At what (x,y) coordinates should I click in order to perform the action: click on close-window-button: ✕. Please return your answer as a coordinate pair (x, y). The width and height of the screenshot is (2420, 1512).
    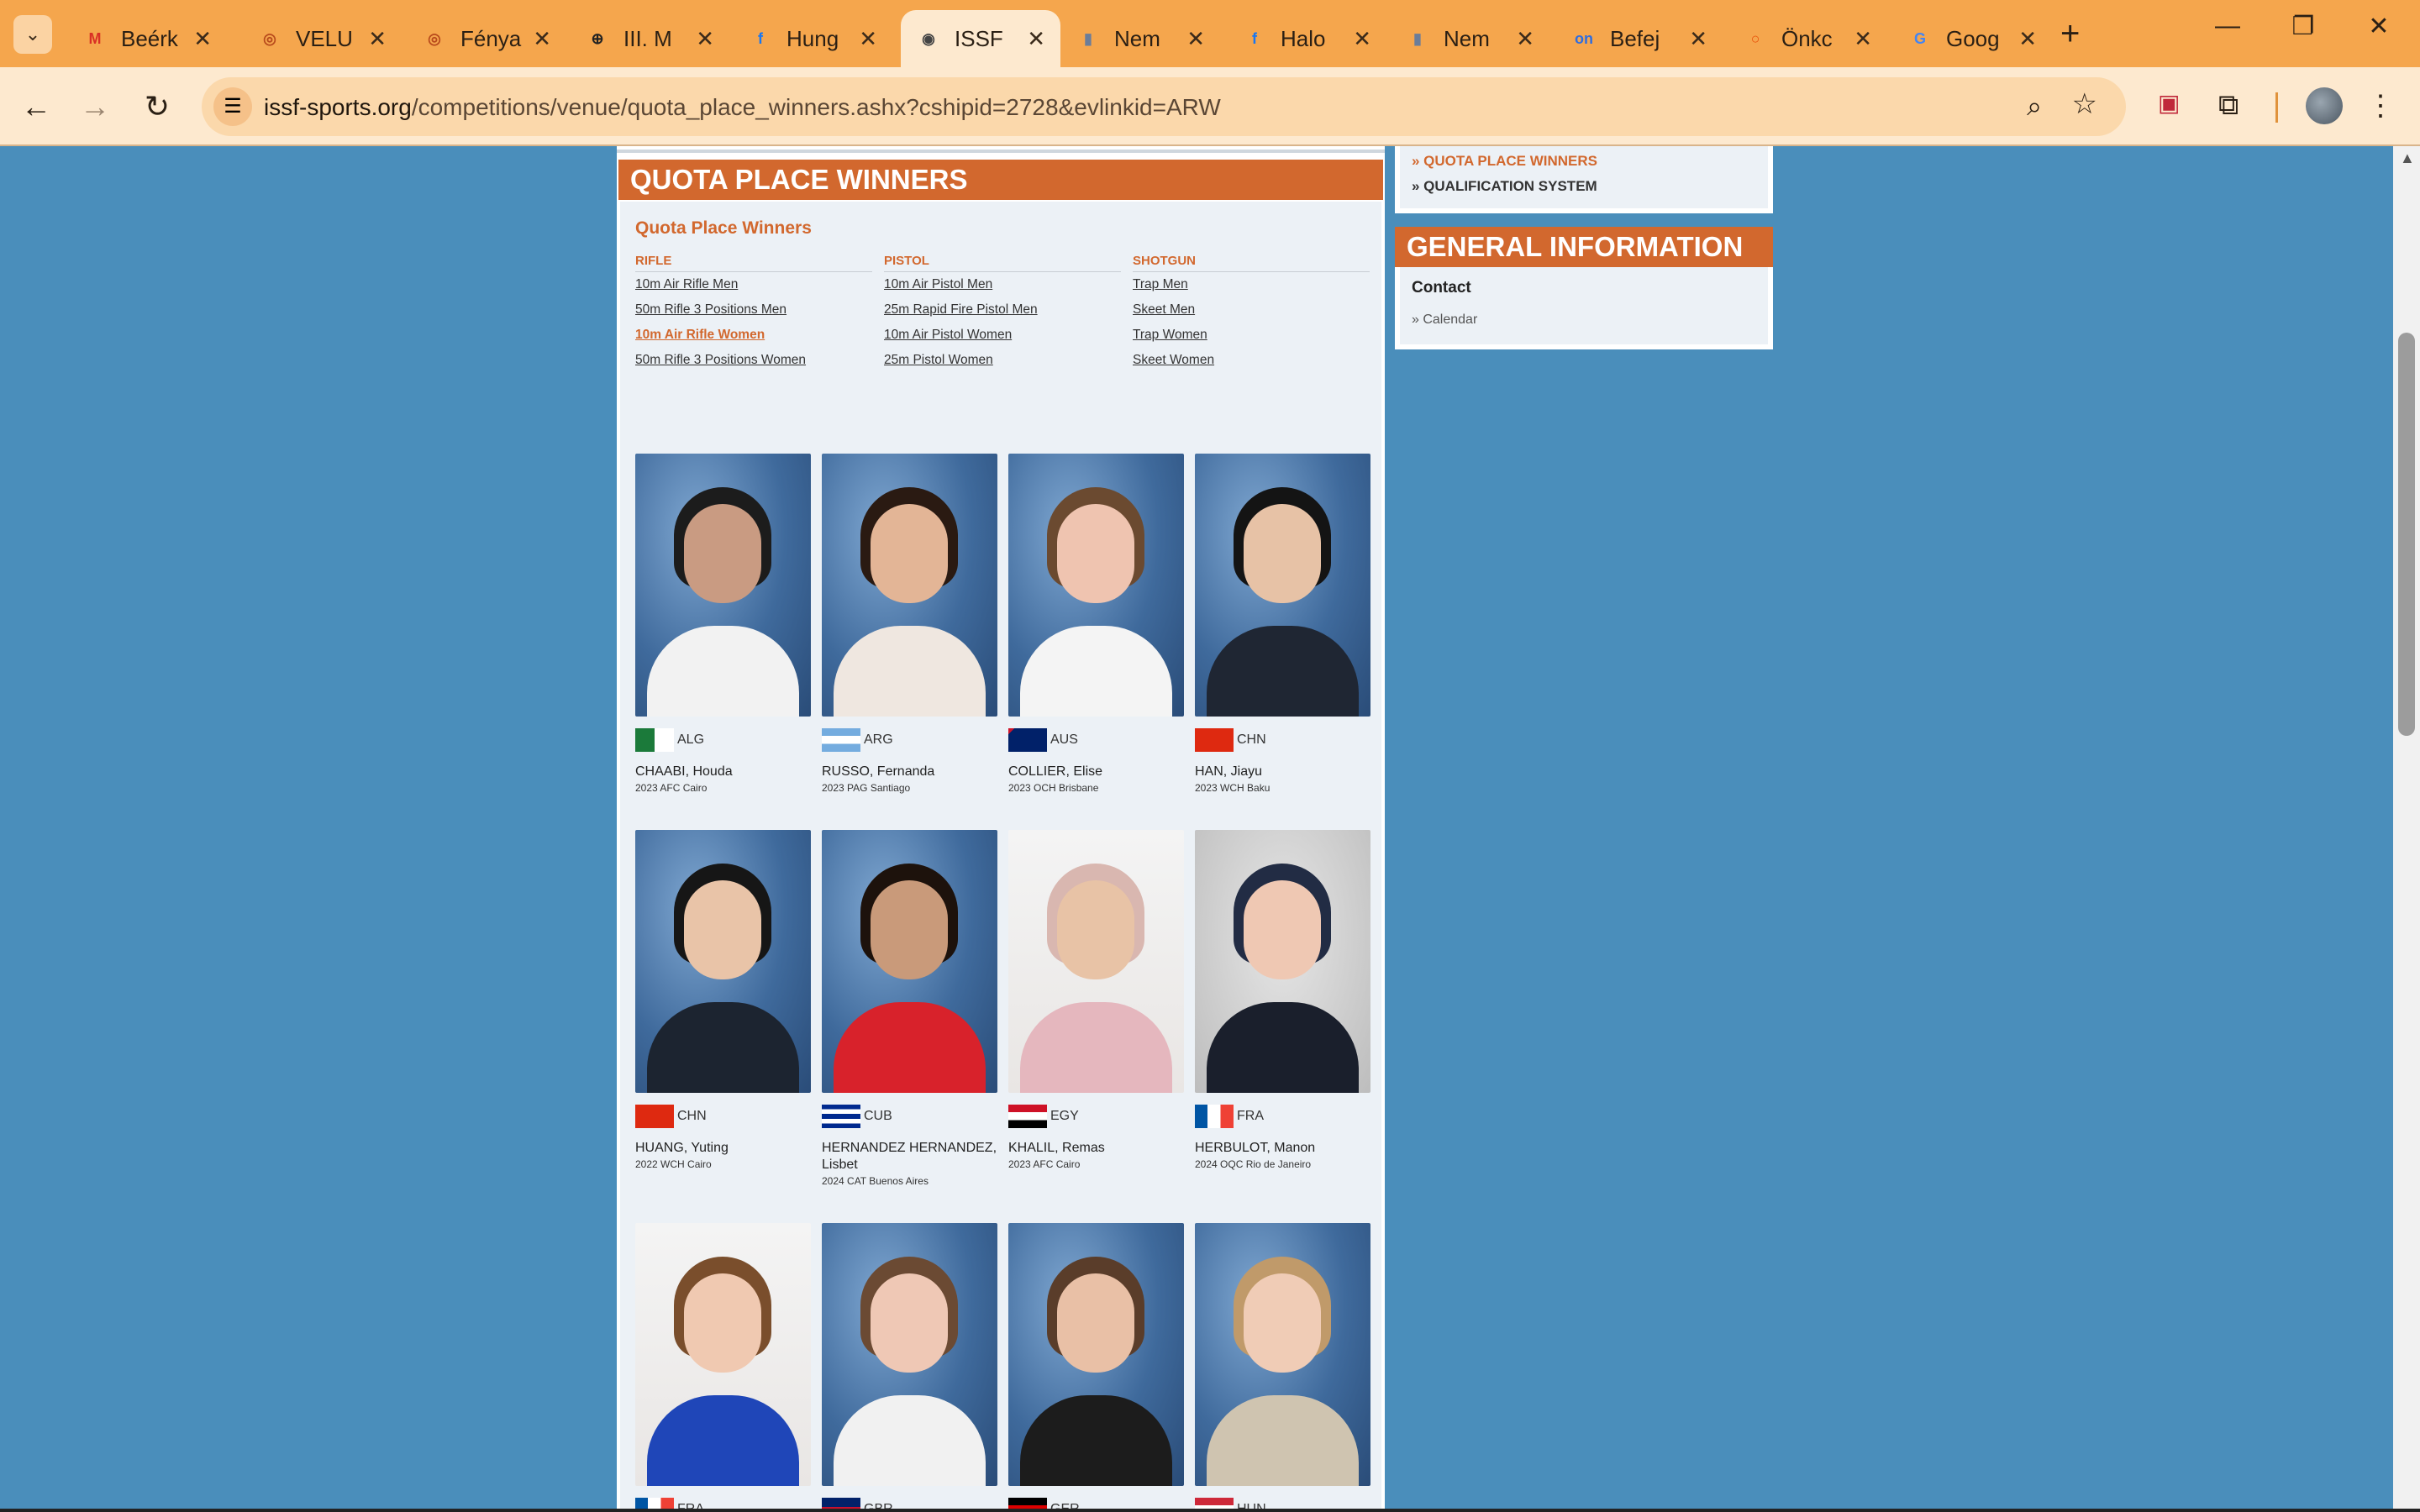
    Looking at the image, I should click on (2378, 26).